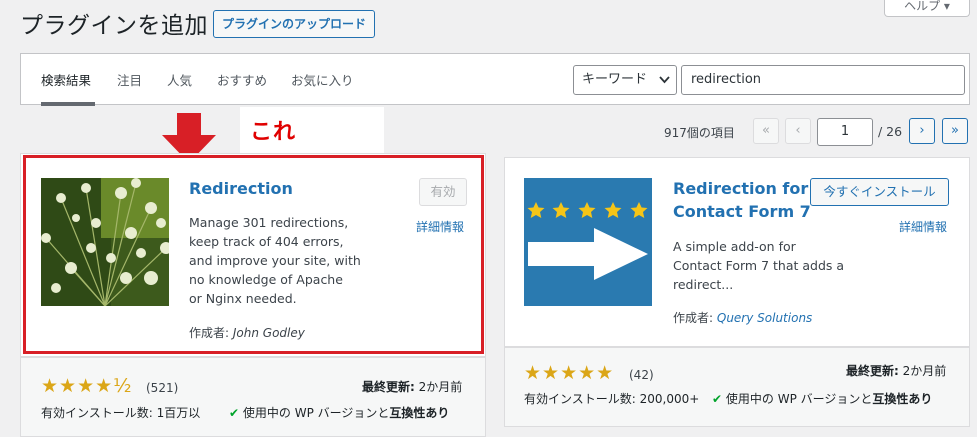  What do you see at coordinates (693, 318) in the screenshot?
I see `author-label: 作成者:` at bounding box center [693, 318].